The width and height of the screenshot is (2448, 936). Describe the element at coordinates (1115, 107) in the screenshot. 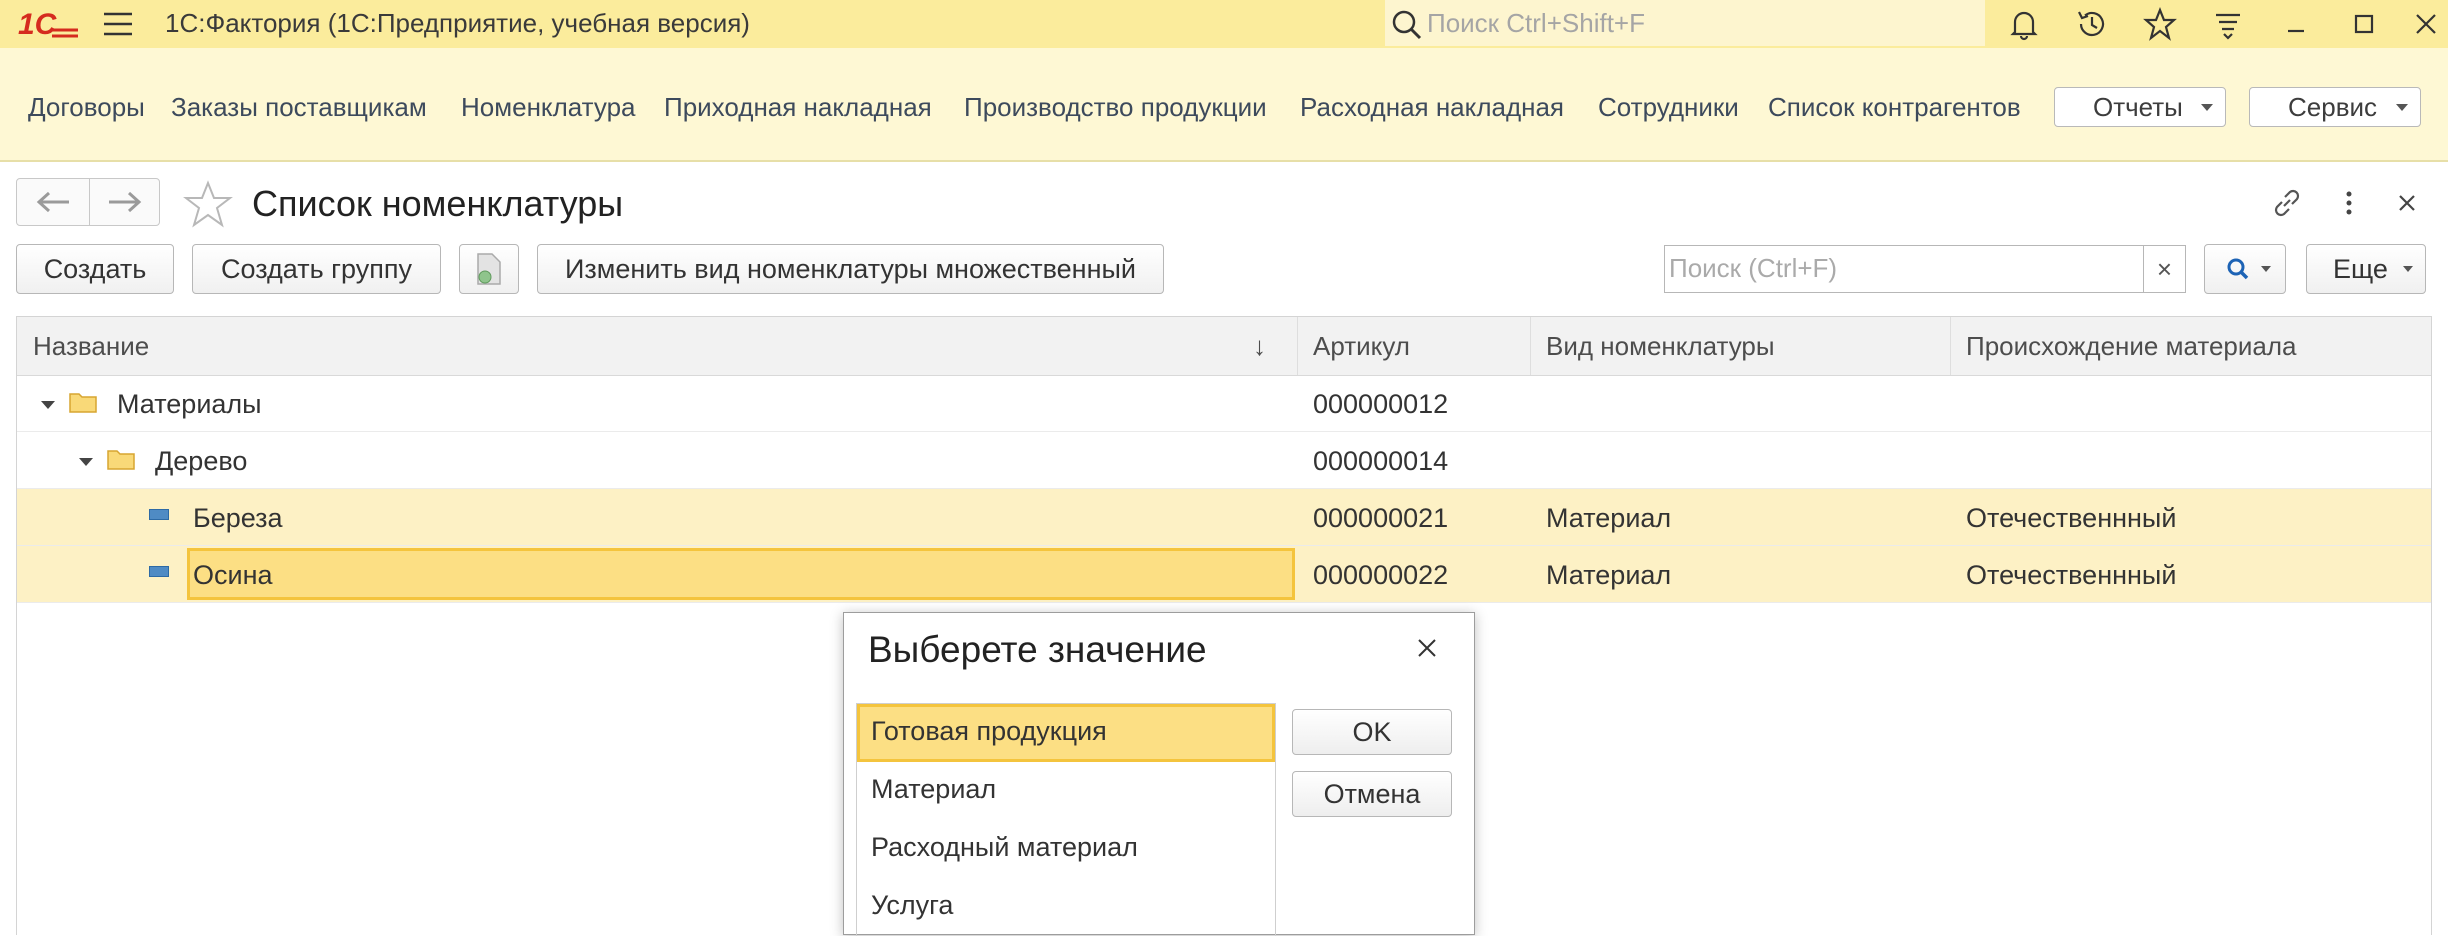

I see `section-link-production: Производство продукции` at that location.